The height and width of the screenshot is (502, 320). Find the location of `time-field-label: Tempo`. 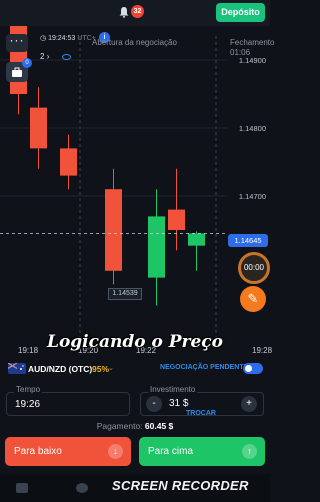

time-field-label: Tempo is located at coordinates (28, 389).